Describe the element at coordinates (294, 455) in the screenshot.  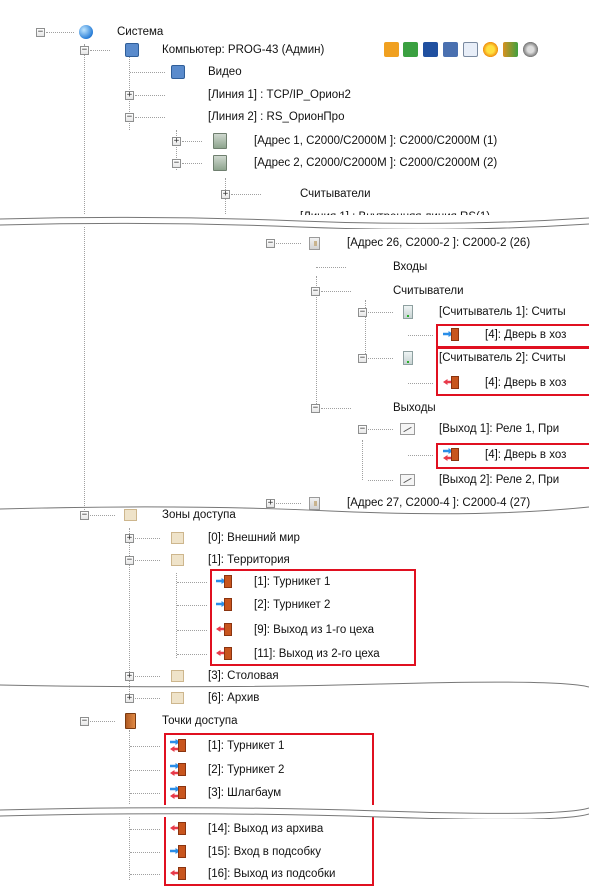
I see `tree-row-output1-door: [4]: Дверь в хоз` at that location.